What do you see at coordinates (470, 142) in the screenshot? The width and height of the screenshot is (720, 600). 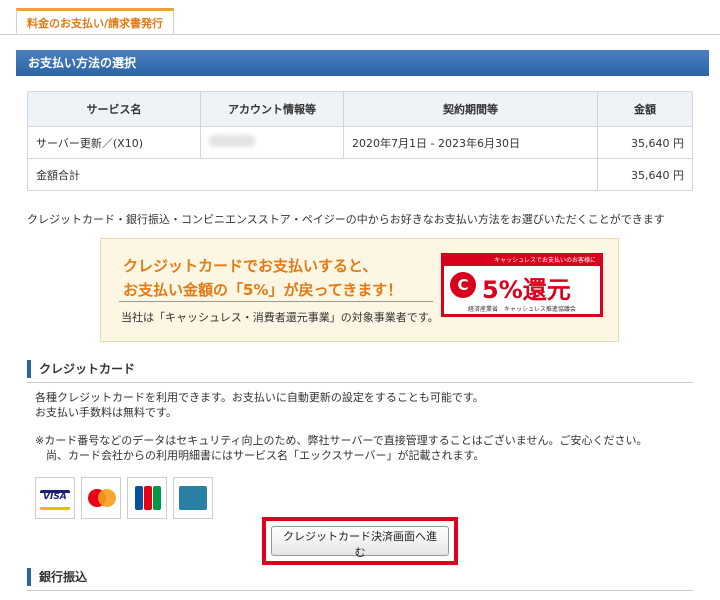 I see `contract-period-cell: 2020年7月1日 - 2023年6月30日` at bounding box center [470, 142].